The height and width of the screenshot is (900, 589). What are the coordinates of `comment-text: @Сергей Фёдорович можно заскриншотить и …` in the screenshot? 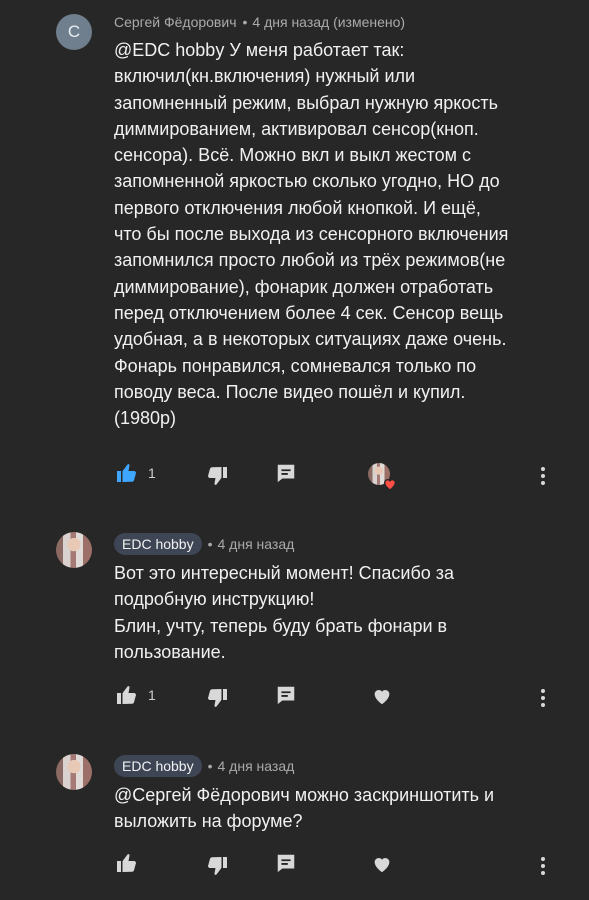 It's located at (304, 808).